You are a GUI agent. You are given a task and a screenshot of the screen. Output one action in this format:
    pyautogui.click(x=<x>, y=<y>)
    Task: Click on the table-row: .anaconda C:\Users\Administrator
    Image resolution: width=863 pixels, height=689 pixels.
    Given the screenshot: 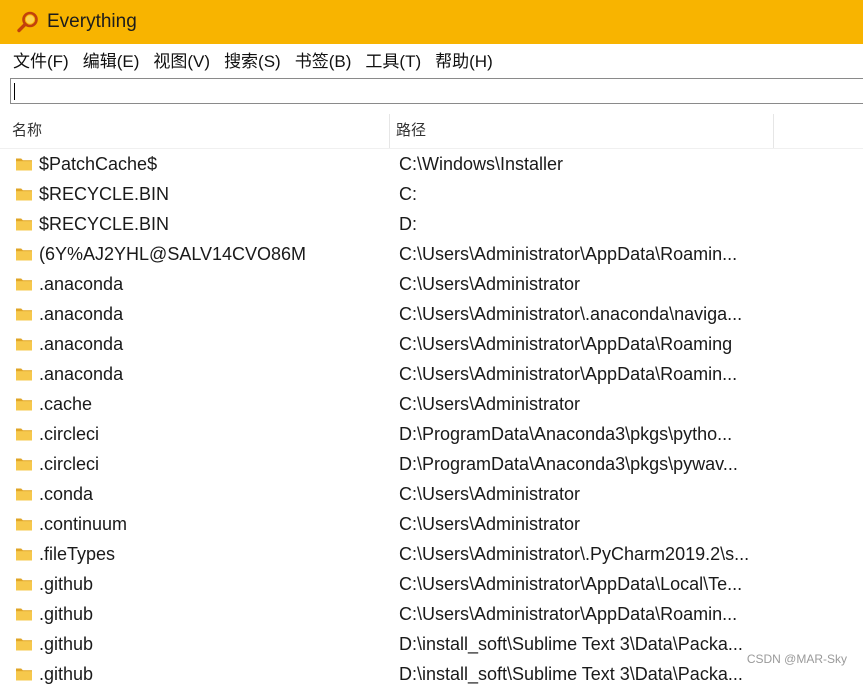 What is the action you would take?
    pyautogui.click(x=431, y=284)
    